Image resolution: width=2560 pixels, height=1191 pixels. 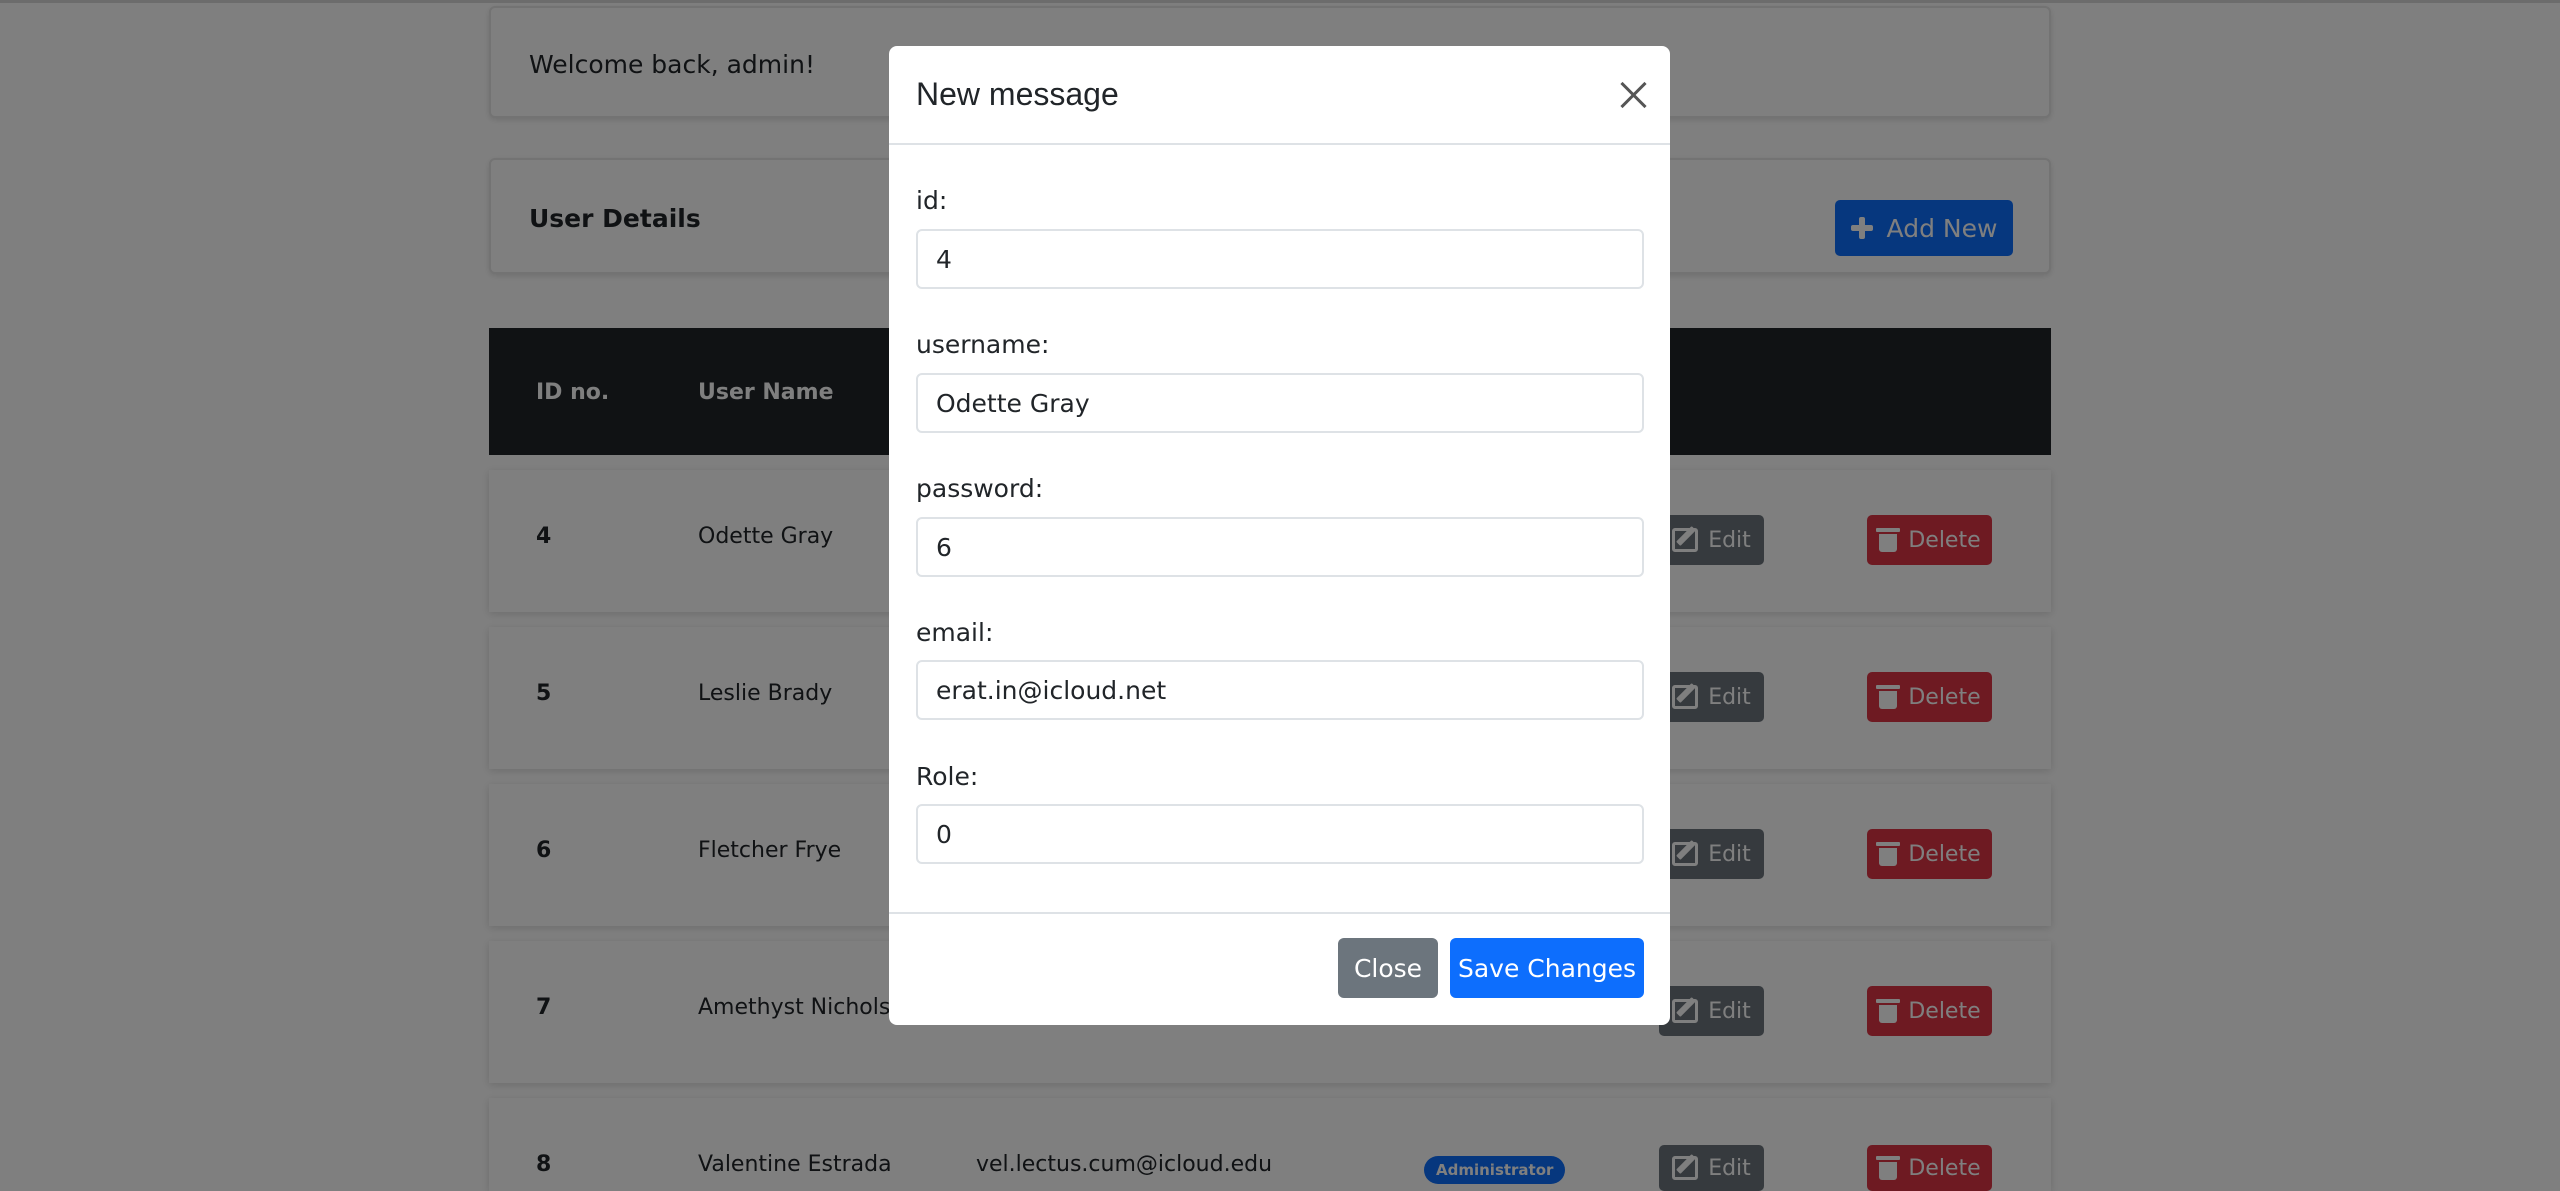 What do you see at coordinates (1279, 95) in the screenshot?
I see `modal-header: New message` at bounding box center [1279, 95].